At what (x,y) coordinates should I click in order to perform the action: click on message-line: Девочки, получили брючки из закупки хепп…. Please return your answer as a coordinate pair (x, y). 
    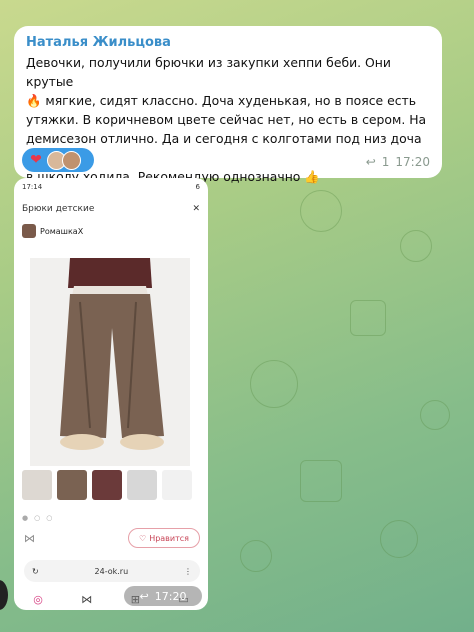
    Looking at the image, I should click on (208, 72).